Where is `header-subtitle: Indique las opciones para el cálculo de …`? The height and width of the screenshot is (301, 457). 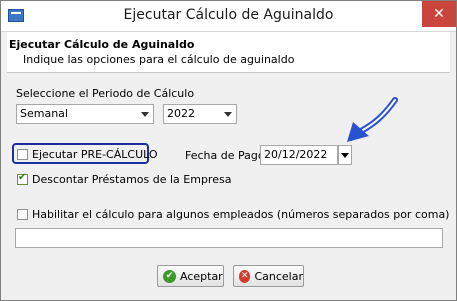 header-subtitle: Indique las opciones para el cálculo de … is located at coordinates (159, 59).